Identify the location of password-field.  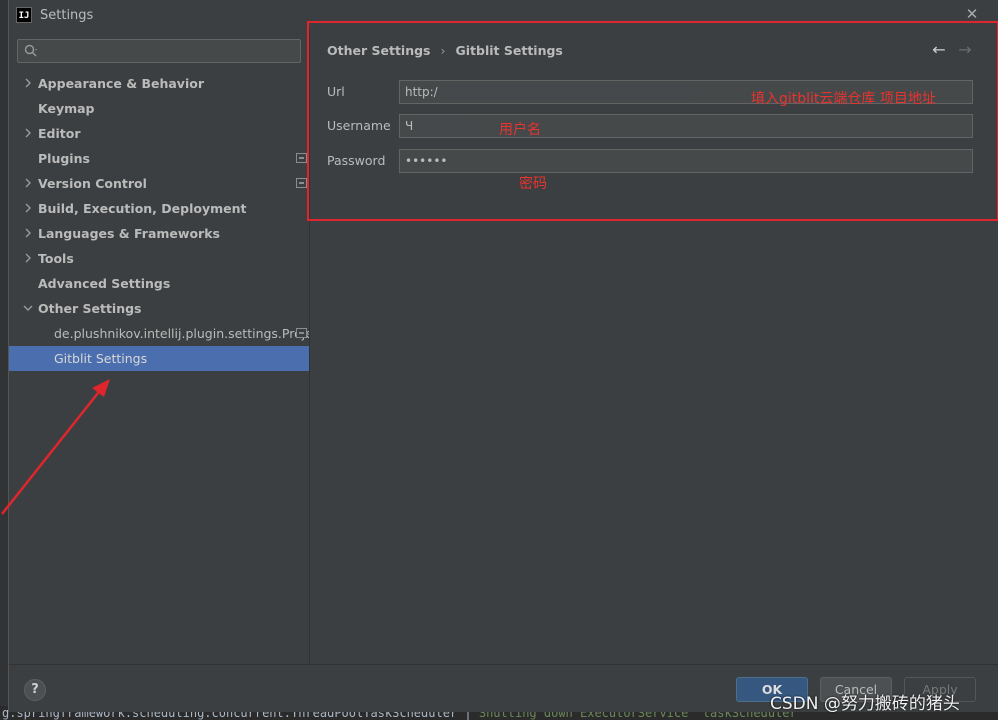
(686, 161).